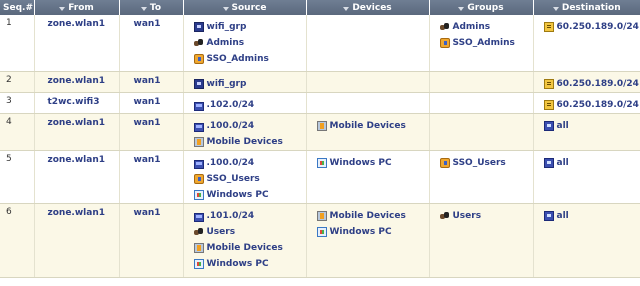 This screenshot has height=286, width=640. I want to click on user-group-icon, so click(444, 27).